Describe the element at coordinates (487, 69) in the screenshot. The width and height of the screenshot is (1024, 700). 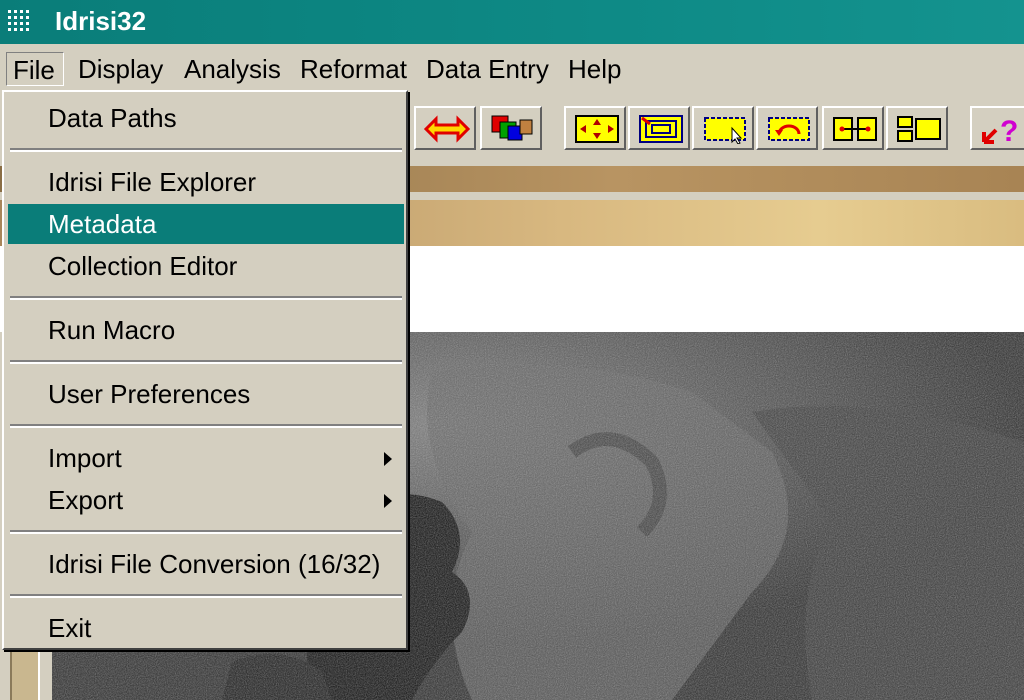
I see `menu-data-entry: Data Entry` at that location.